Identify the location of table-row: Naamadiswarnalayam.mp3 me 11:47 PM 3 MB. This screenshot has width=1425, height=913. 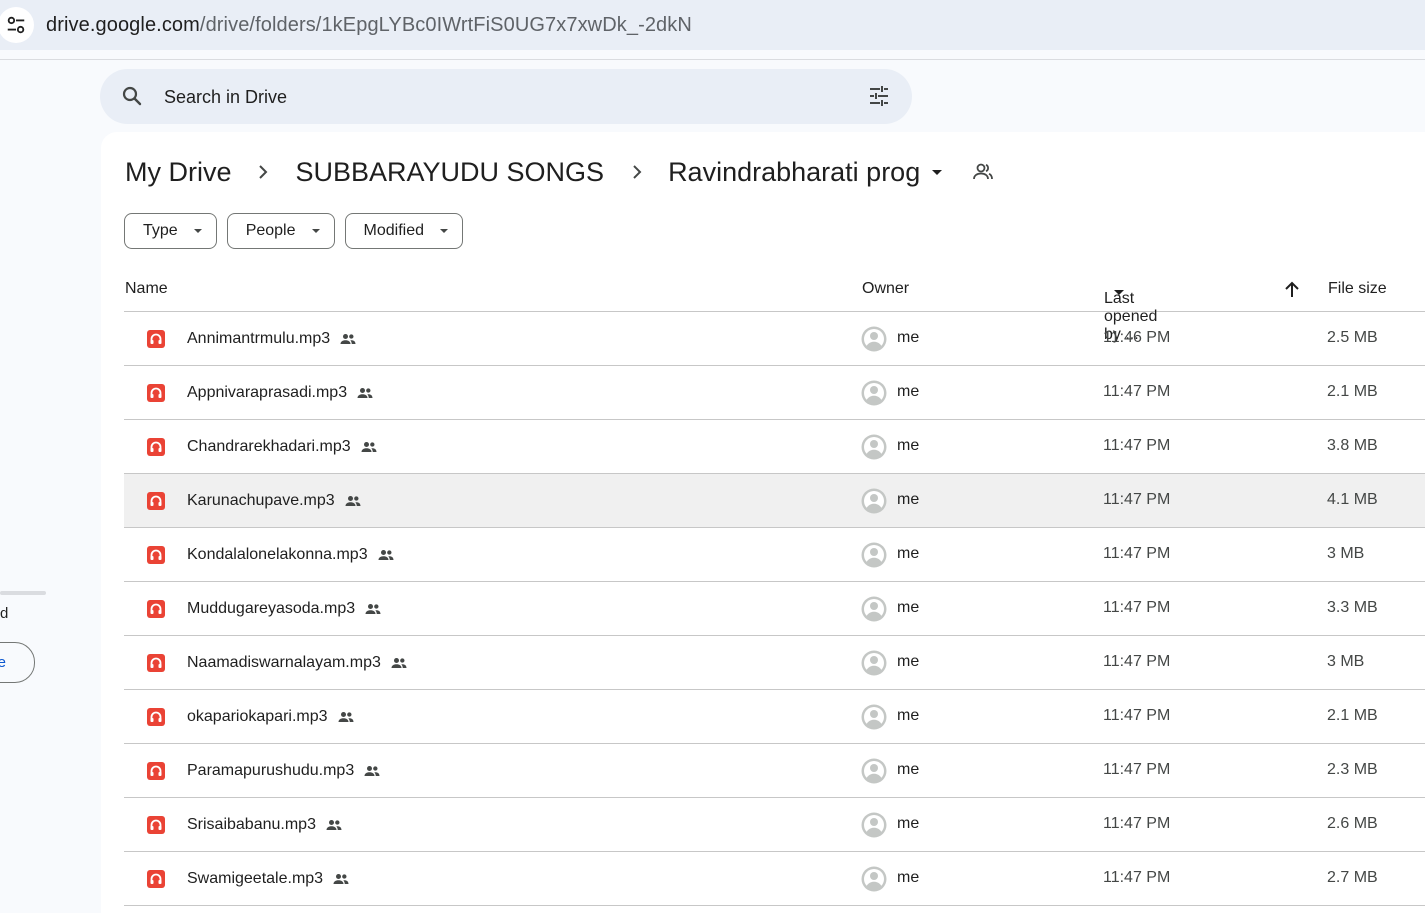
(774, 663).